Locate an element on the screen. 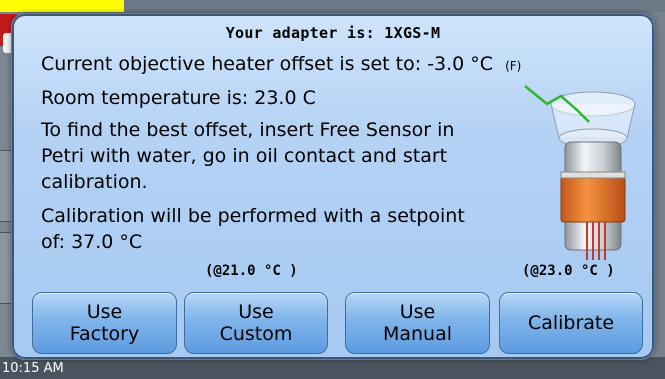  setpoint-line-2: of: 37.0 °C is located at coordinates (92, 242).